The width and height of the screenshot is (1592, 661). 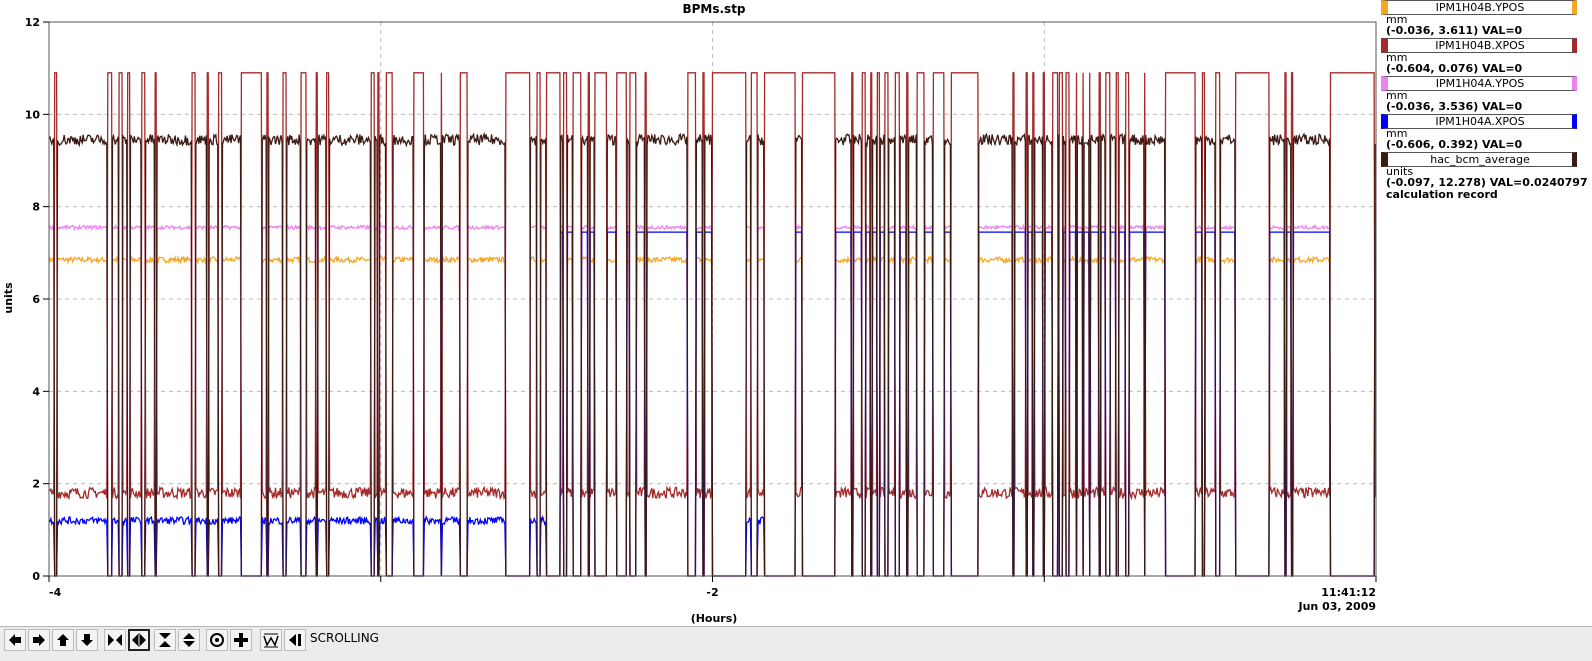 What do you see at coordinates (714, 618) in the screenshot?
I see `x-axis-label: (Hours)` at bounding box center [714, 618].